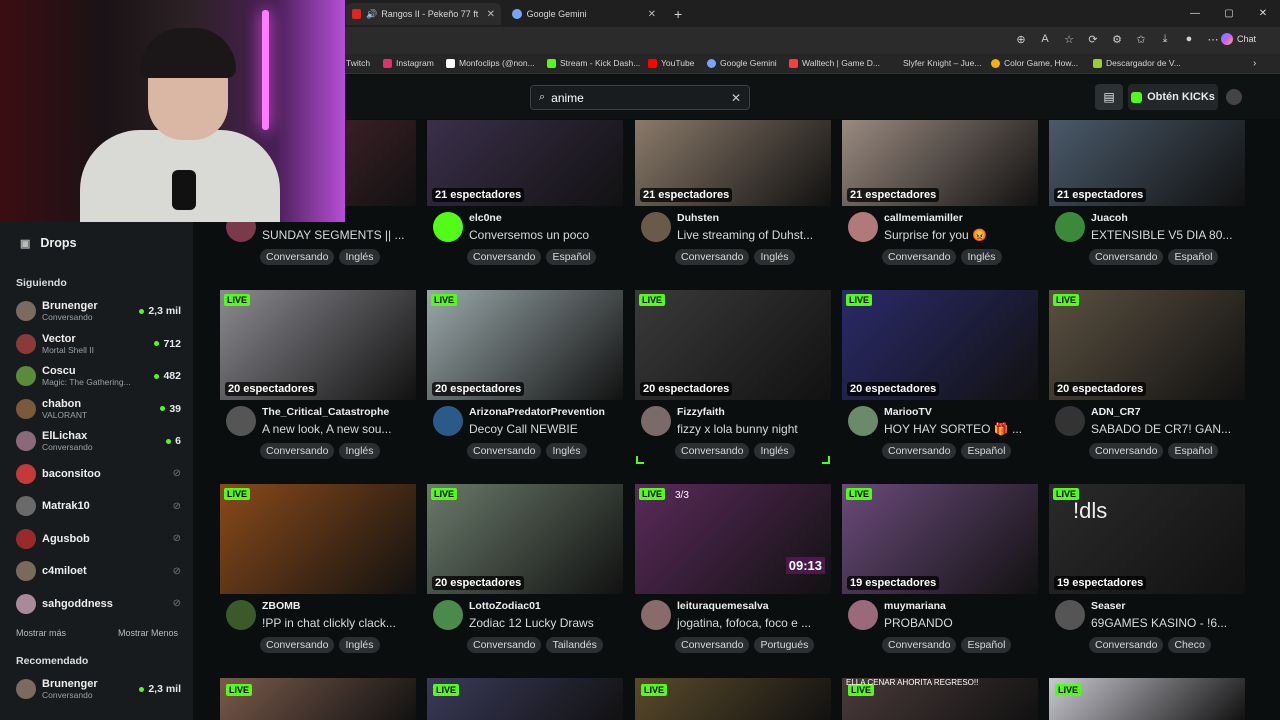  I want to click on library-button: ▤, so click(1109, 97).